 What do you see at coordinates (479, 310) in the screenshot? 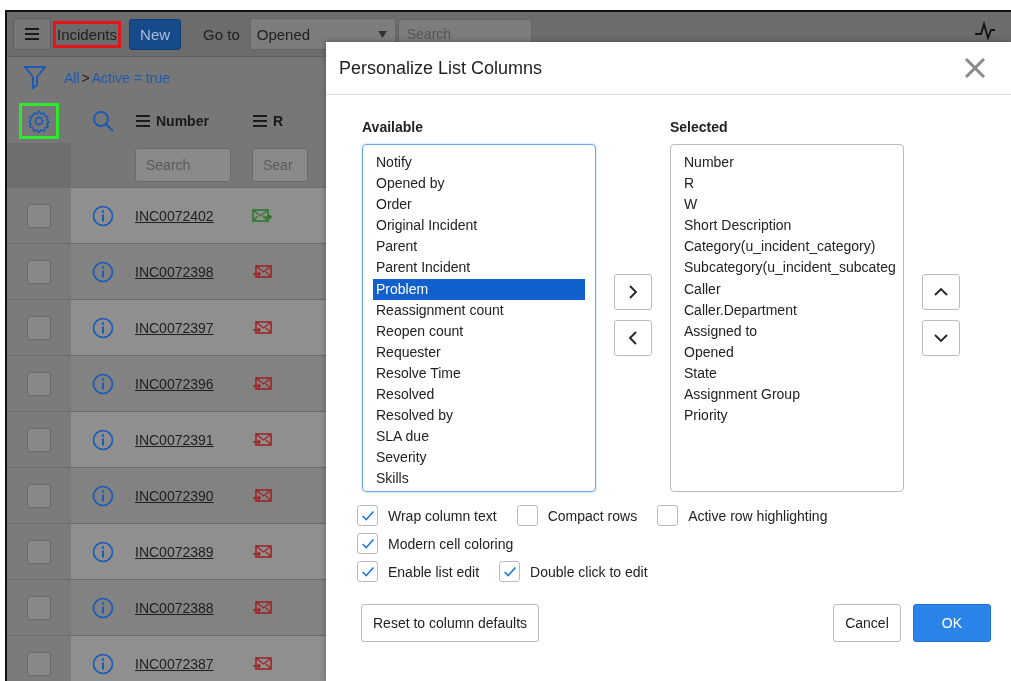
I see `list-option: Reassignment count` at bounding box center [479, 310].